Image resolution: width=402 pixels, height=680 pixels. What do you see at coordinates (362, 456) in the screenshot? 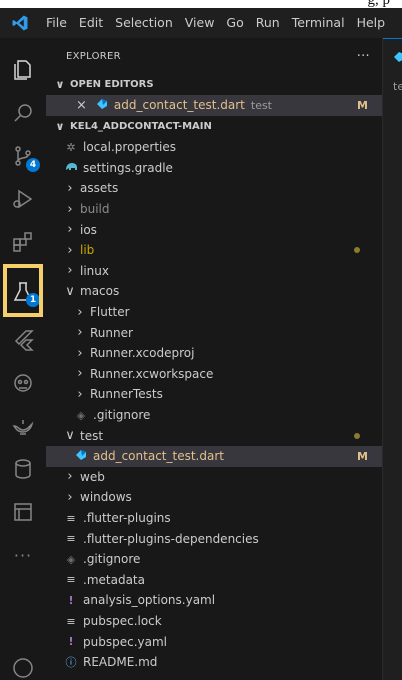
I see `modified-indicator: M` at bounding box center [362, 456].